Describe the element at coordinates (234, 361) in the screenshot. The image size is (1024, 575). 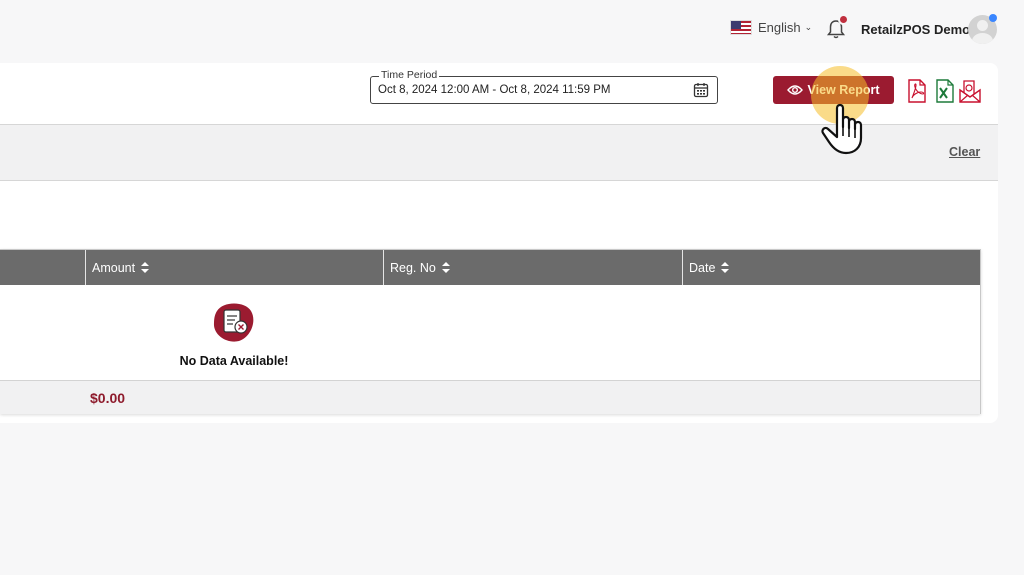
I see `empty-message: No Data Available!` at that location.